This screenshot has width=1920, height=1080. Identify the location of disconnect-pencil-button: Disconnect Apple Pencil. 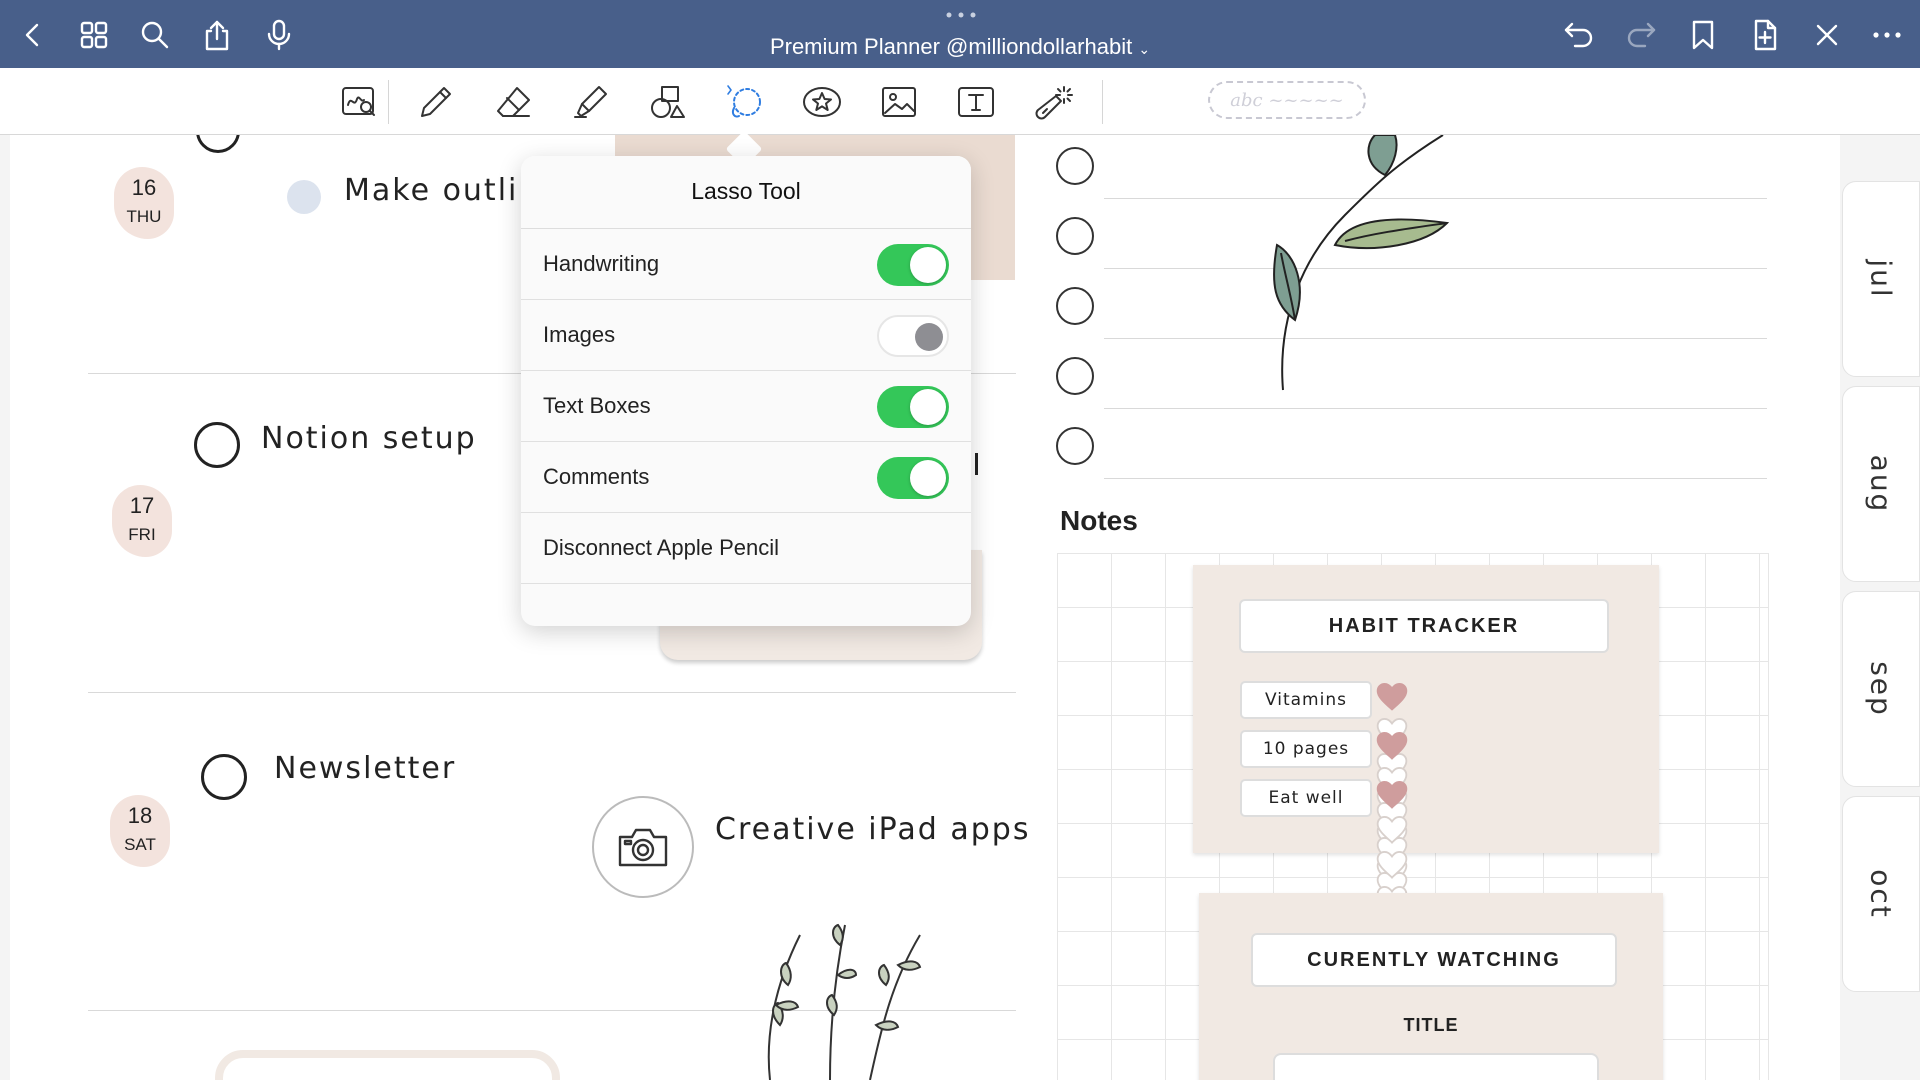
(746, 548).